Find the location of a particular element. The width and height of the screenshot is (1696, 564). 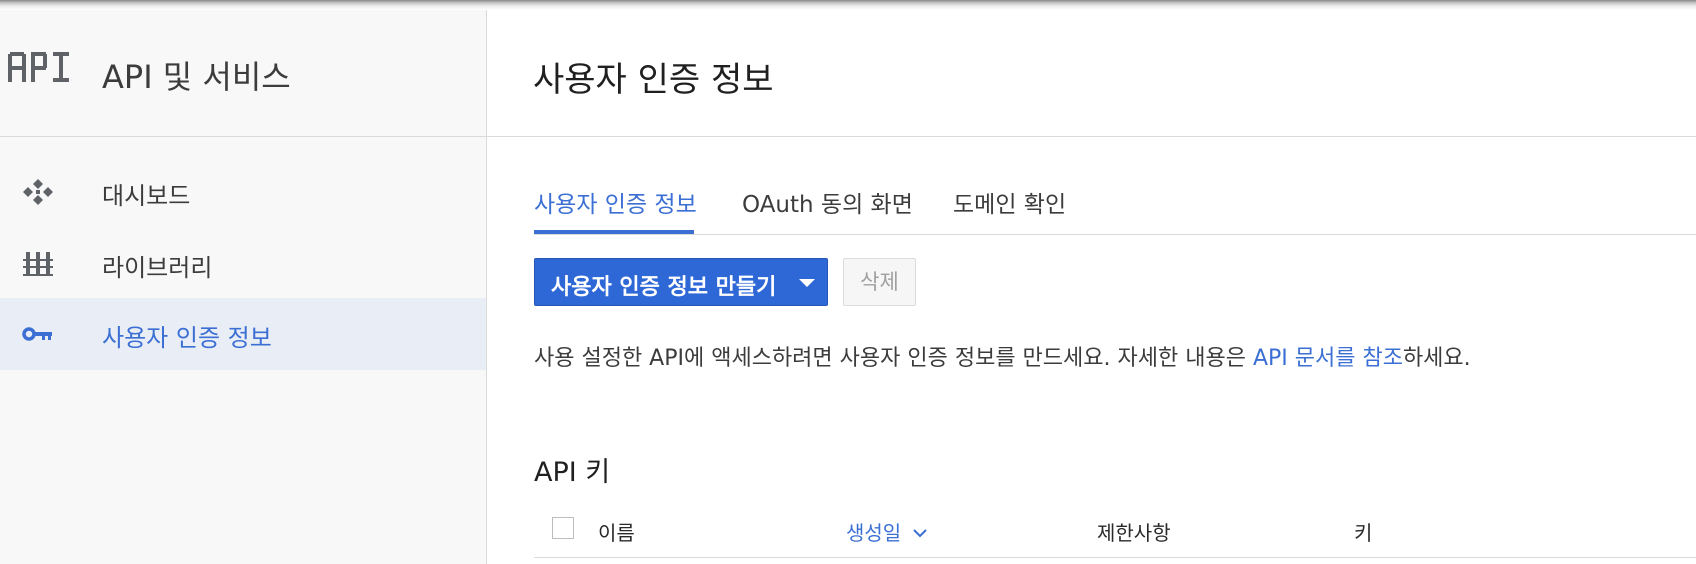

chevron-down-icon is located at coordinates (920, 533).